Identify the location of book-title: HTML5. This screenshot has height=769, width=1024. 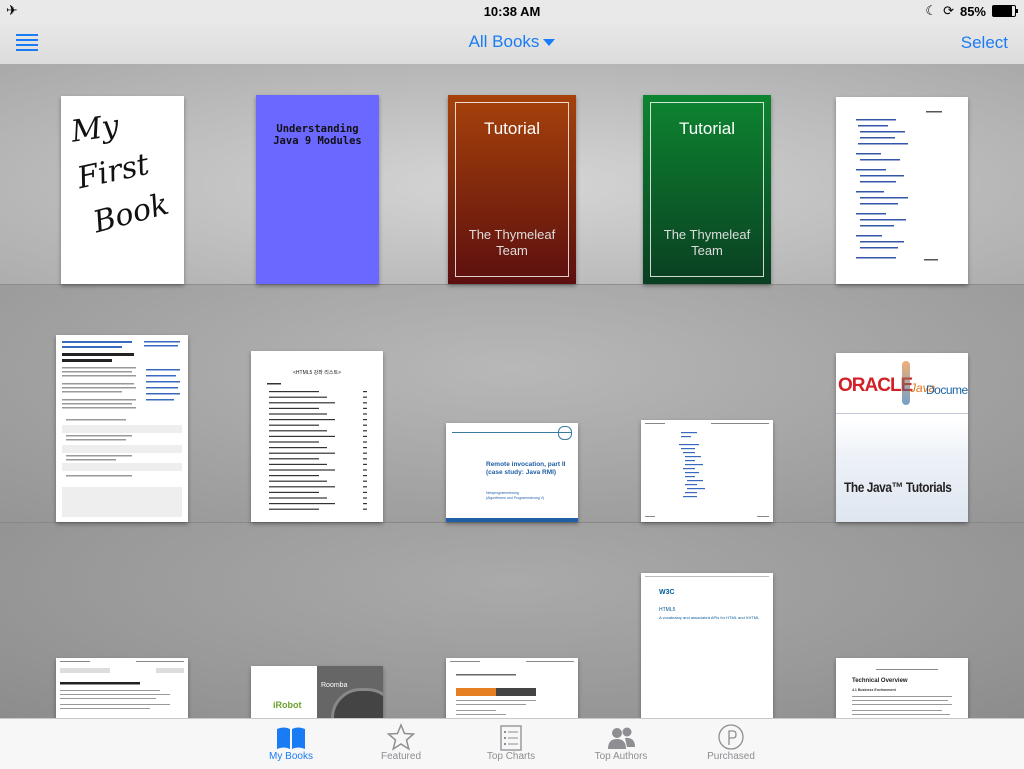
(667, 610).